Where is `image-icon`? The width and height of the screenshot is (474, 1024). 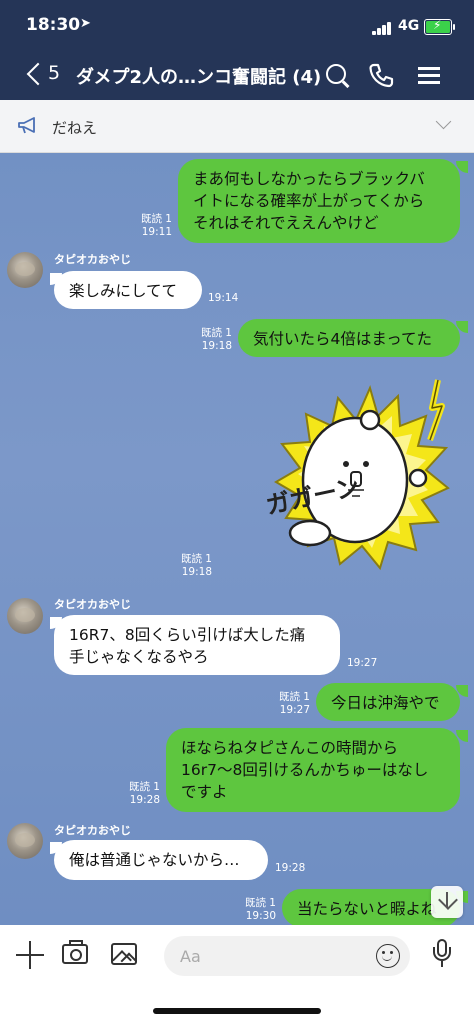 image-icon is located at coordinates (124, 954).